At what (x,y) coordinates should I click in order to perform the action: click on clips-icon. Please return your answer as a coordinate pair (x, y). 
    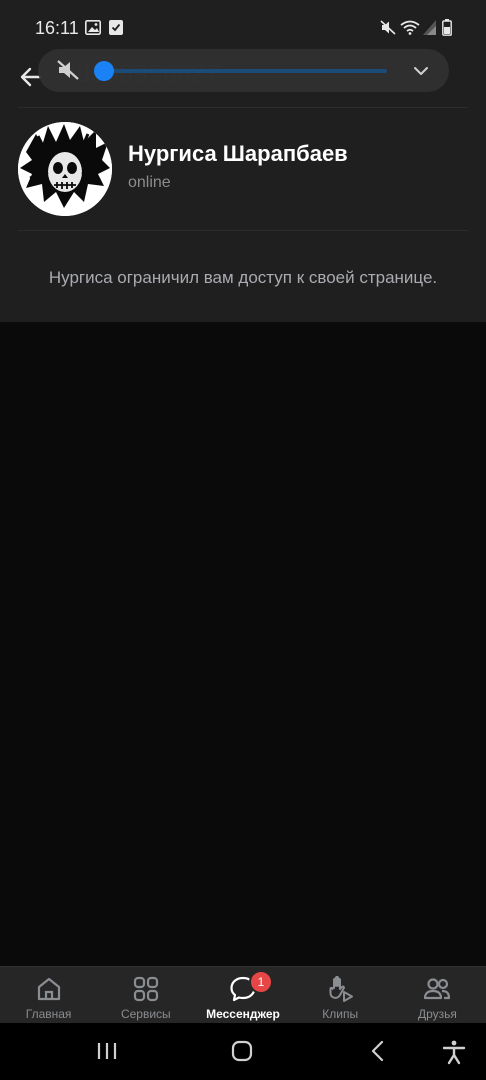
    Looking at the image, I should click on (341, 988).